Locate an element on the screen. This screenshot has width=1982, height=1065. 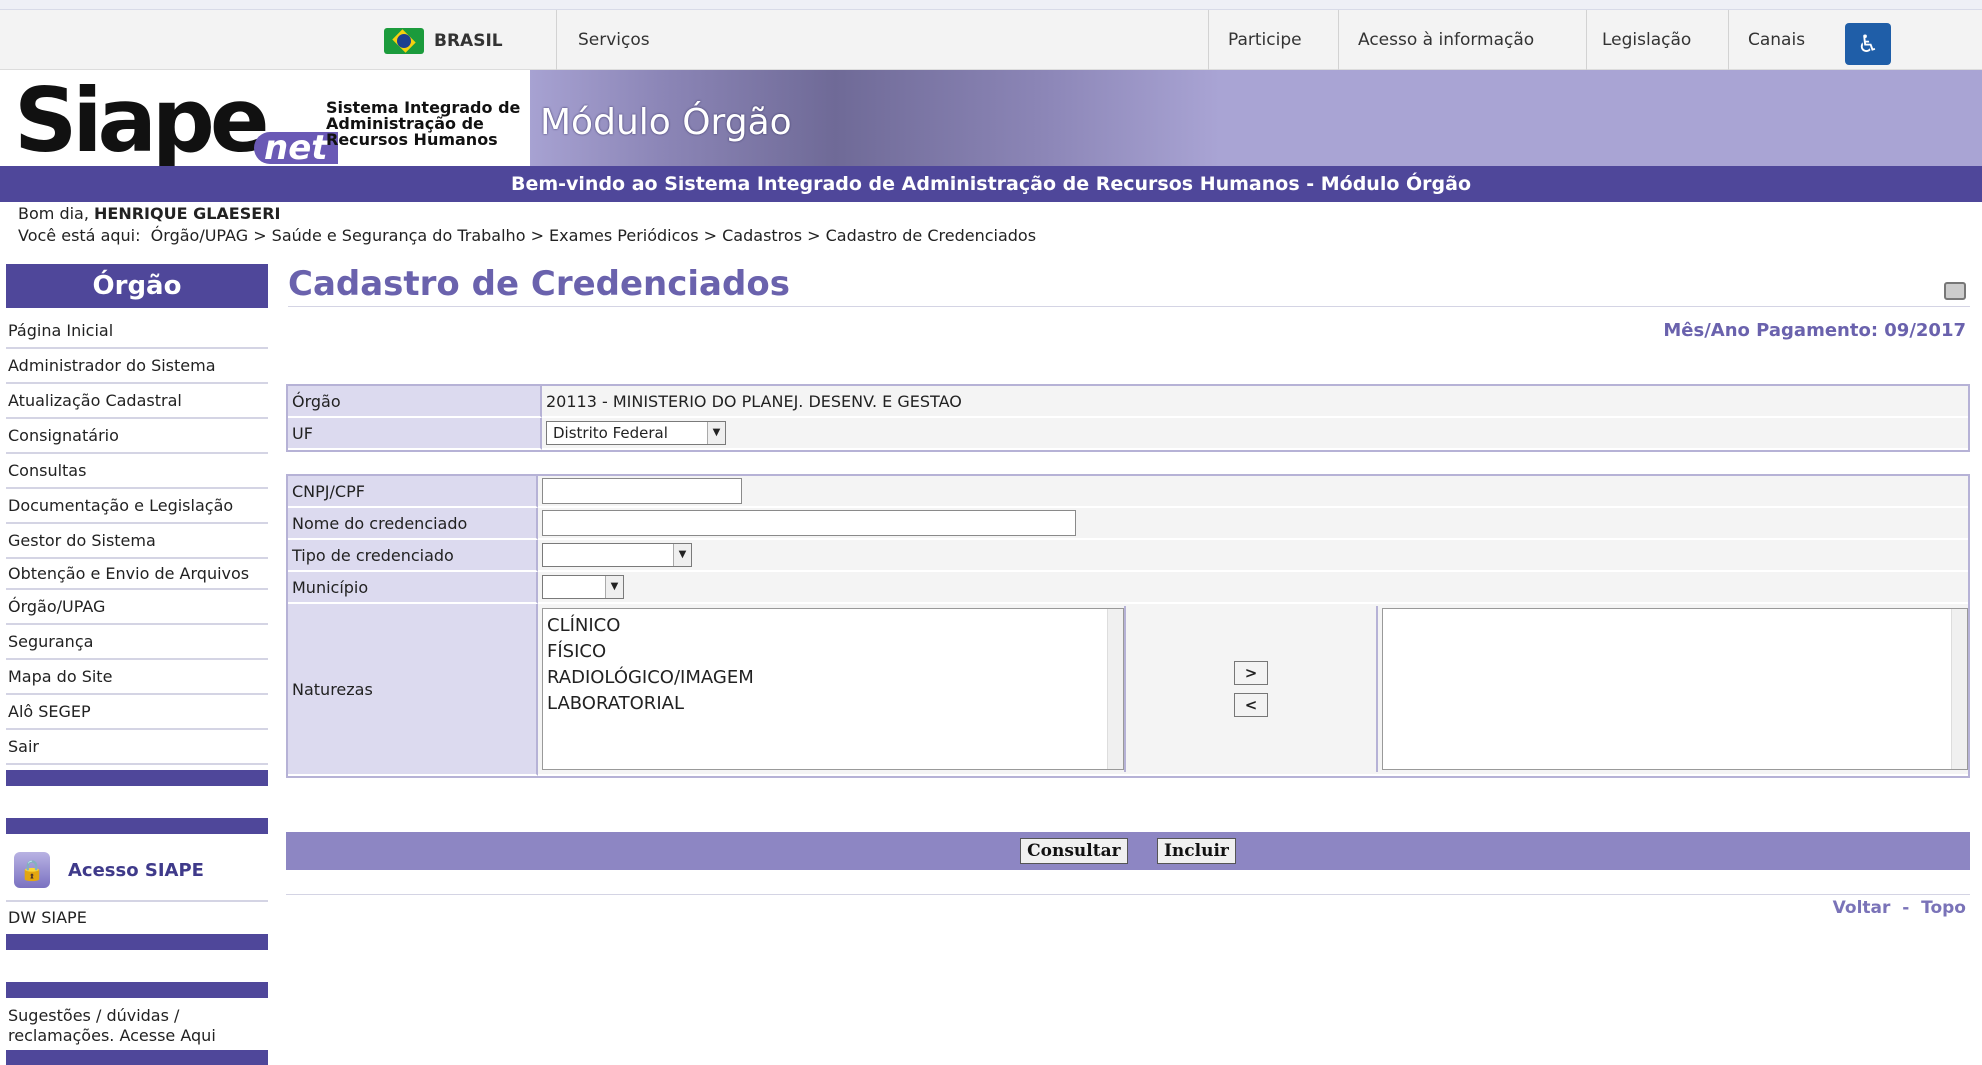
modulo-orgao-title: Módulo Órgão is located at coordinates (666, 122).